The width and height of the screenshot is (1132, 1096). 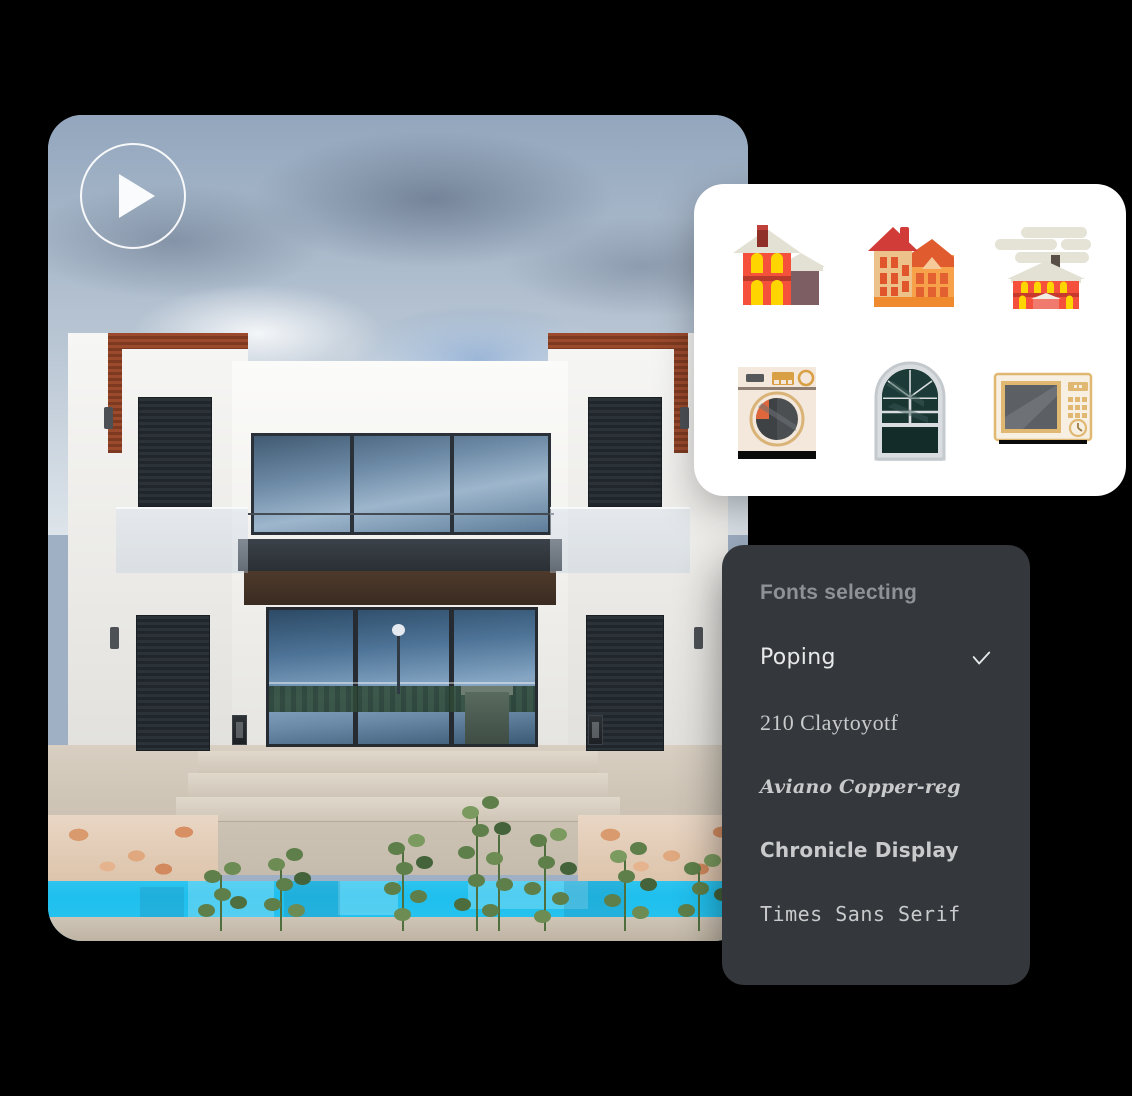 I want to click on window-icon, so click(x=910, y=411).